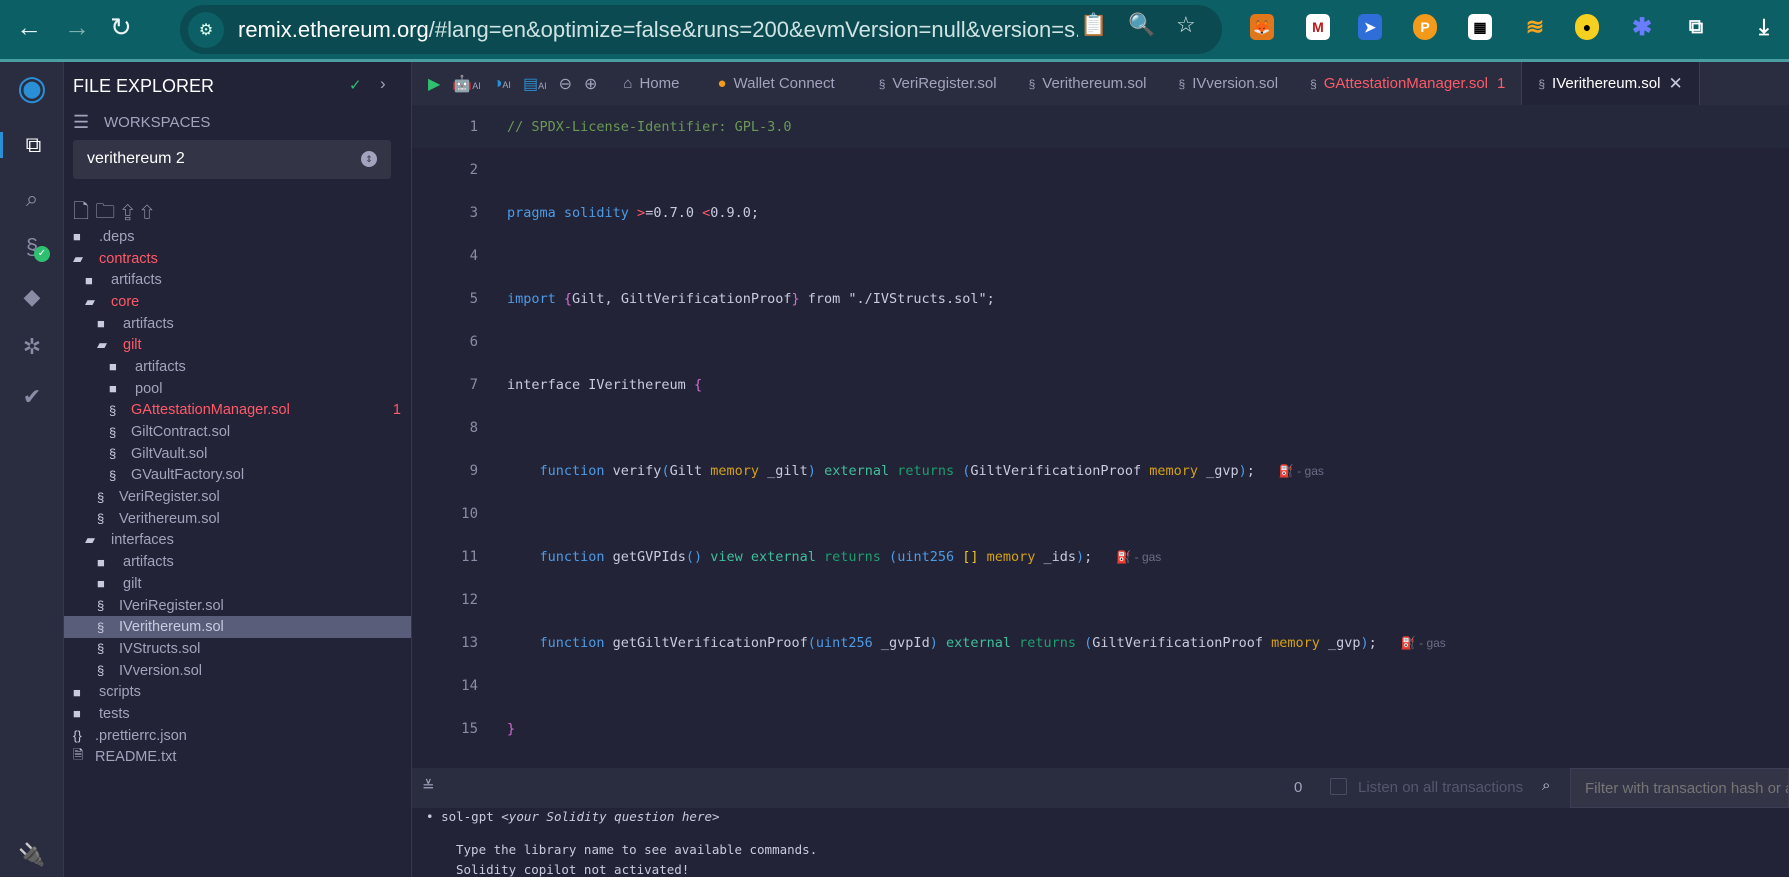 This screenshot has width=1789, height=877. I want to click on plugin-manager-icon: 🔌, so click(32, 855).